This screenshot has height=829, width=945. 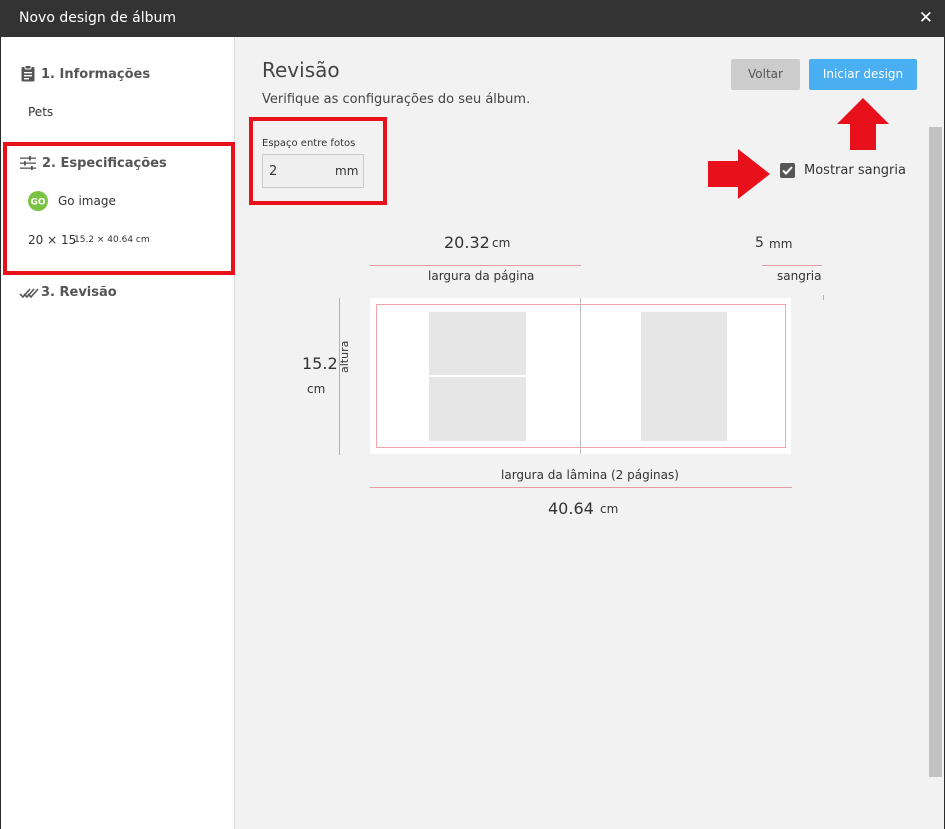 I want to click on arrow-right-icon, so click(x=739, y=174).